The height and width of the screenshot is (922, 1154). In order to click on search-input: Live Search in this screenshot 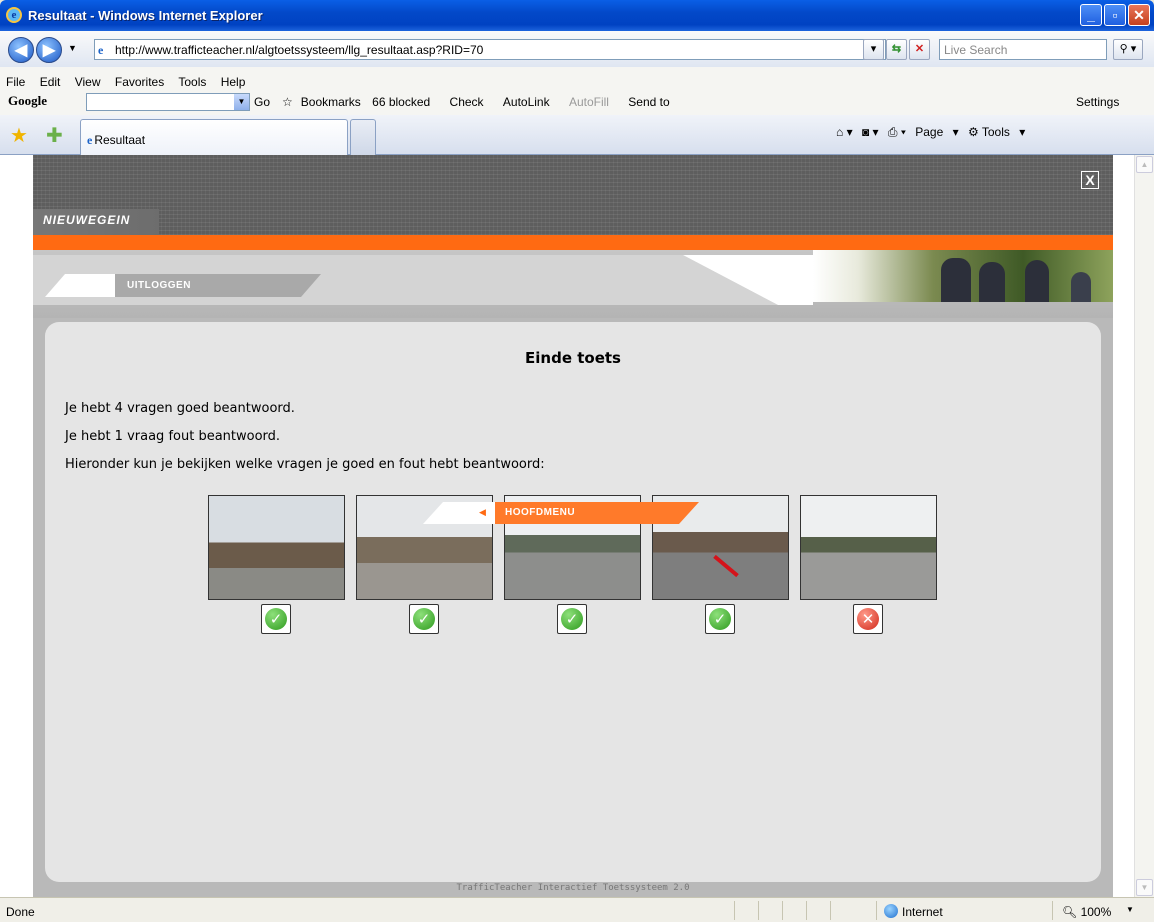, I will do `click(1023, 49)`.